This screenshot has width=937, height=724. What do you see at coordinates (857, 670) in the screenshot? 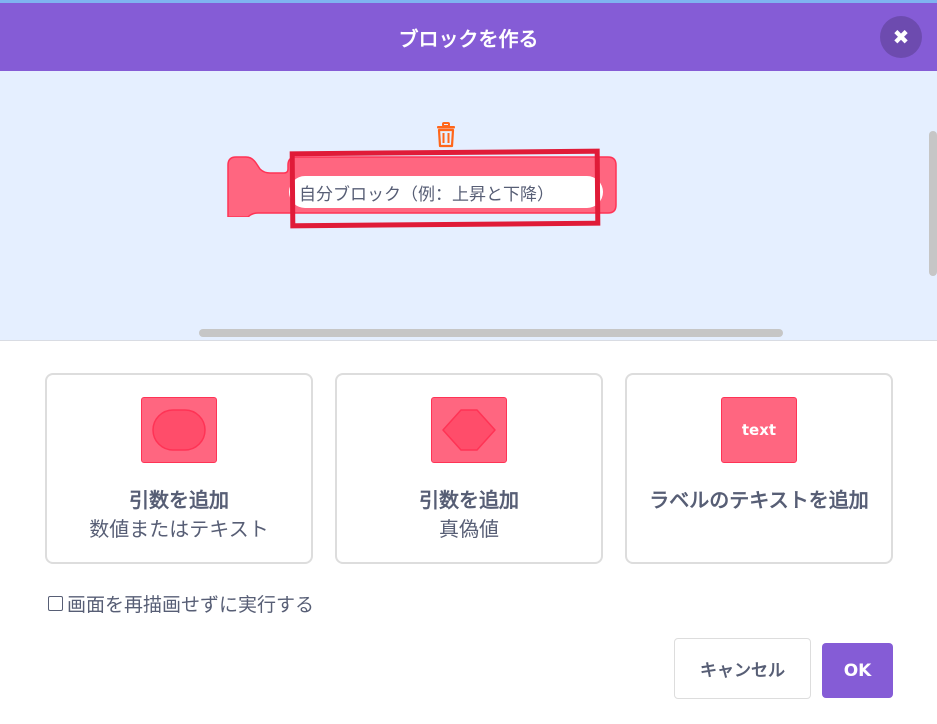
I see `ok-button: OK` at bounding box center [857, 670].